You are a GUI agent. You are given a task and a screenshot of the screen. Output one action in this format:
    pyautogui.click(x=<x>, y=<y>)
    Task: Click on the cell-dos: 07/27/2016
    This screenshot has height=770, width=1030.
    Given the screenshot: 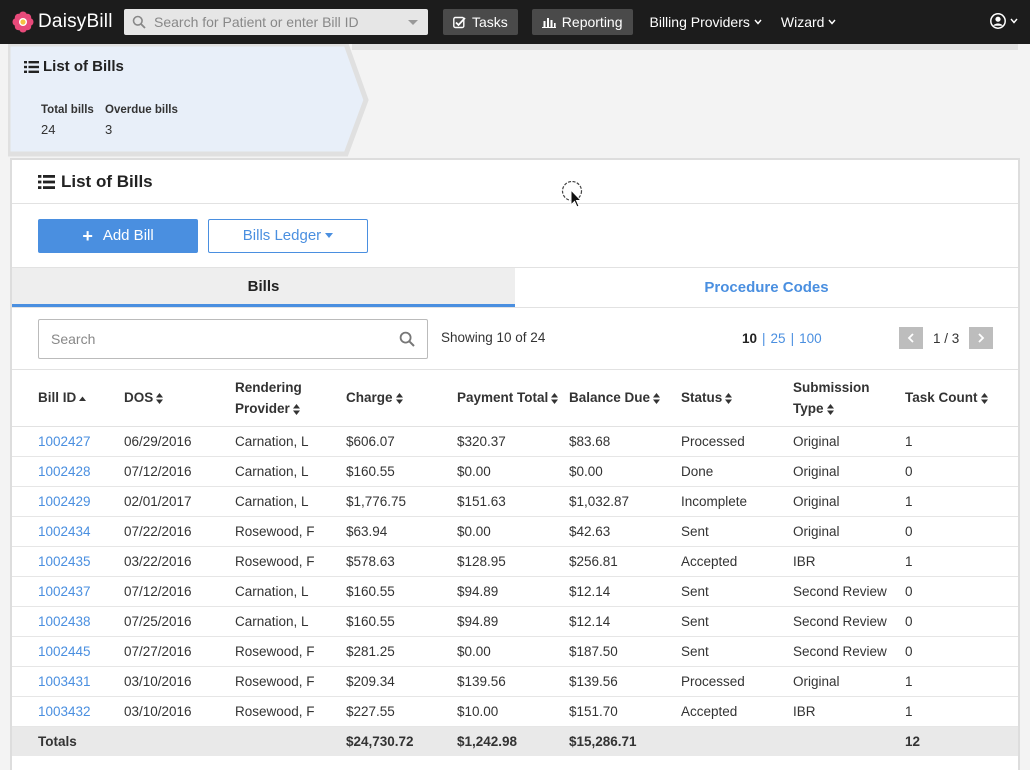 What is the action you would take?
    pyautogui.click(x=179, y=651)
    